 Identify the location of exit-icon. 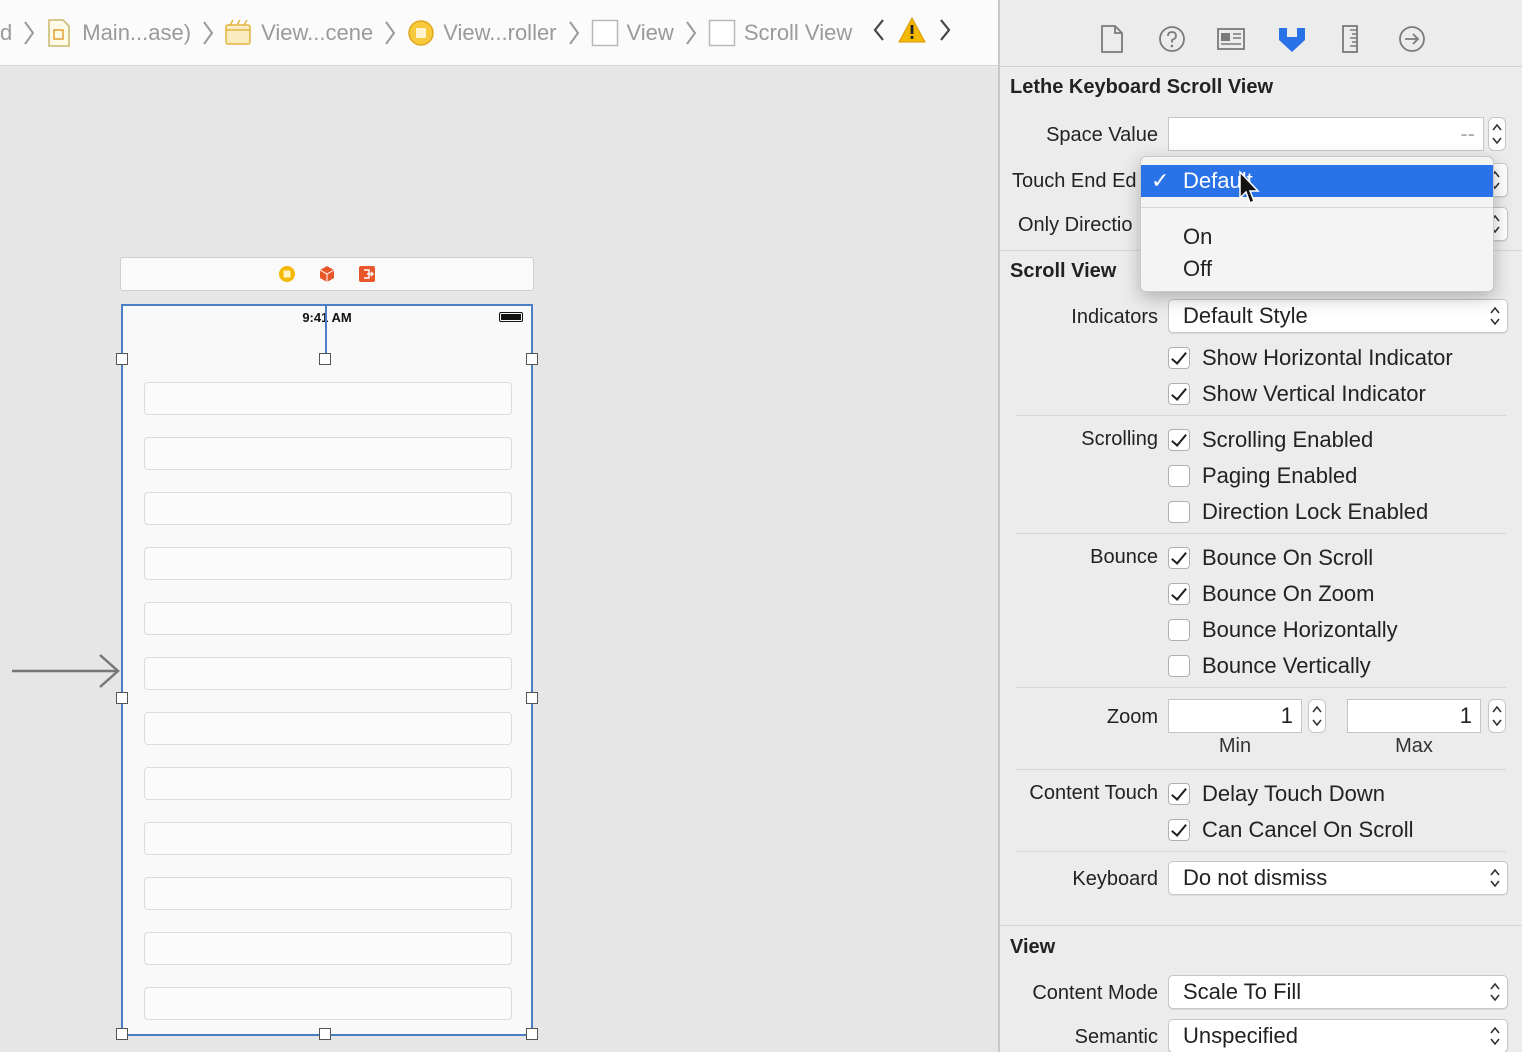
(367, 274).